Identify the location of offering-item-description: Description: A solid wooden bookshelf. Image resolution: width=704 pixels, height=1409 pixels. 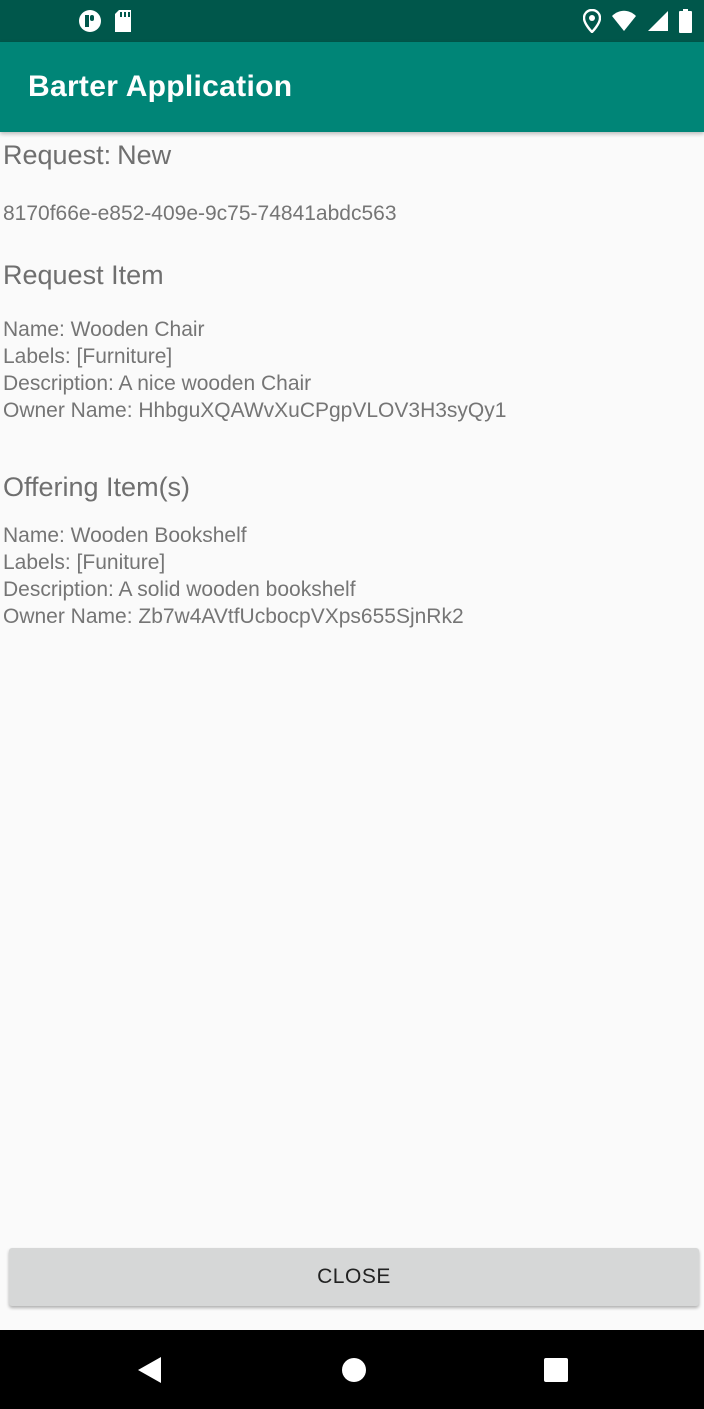
(179, 589).